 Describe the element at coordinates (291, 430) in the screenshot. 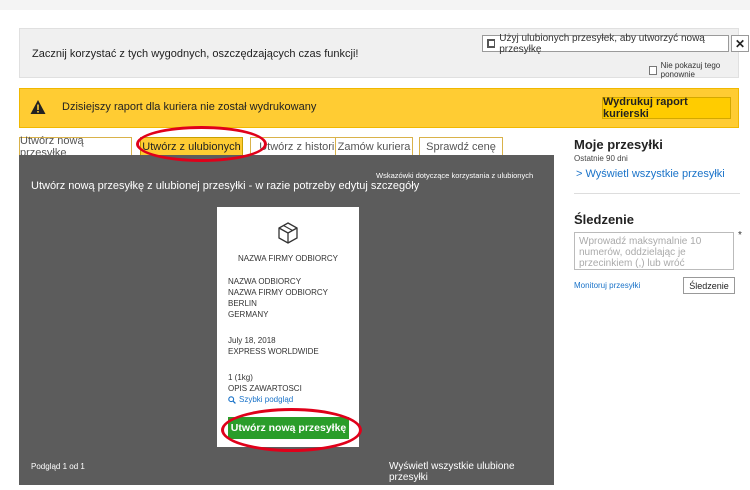

I see `highlight-ellipse-button` at that location.